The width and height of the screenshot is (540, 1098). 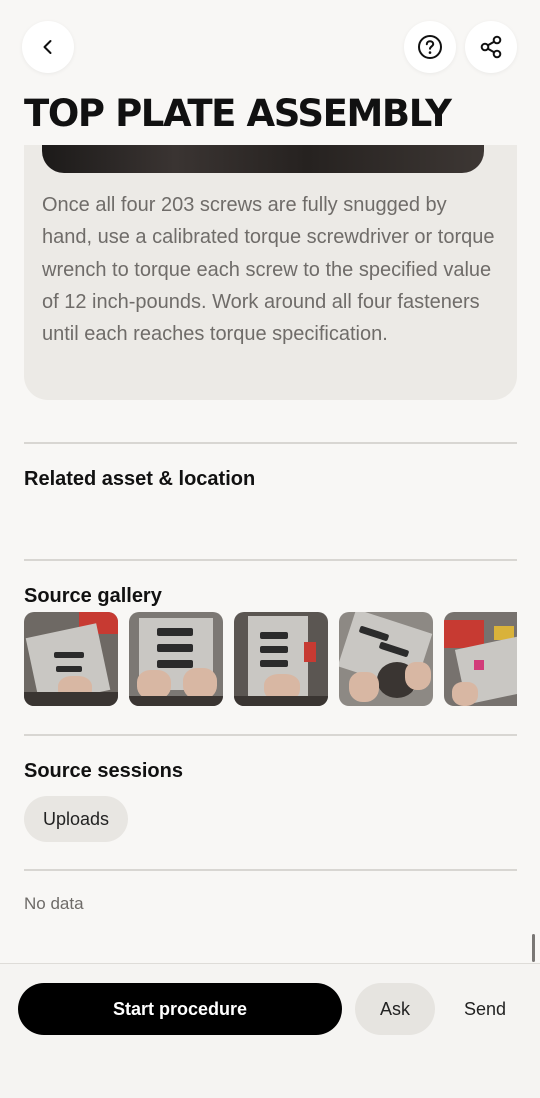 What do you see at coordinates (54, 903) in the screenshot?
I see `empty-state-text: No data` at bounding box center [54, 903].